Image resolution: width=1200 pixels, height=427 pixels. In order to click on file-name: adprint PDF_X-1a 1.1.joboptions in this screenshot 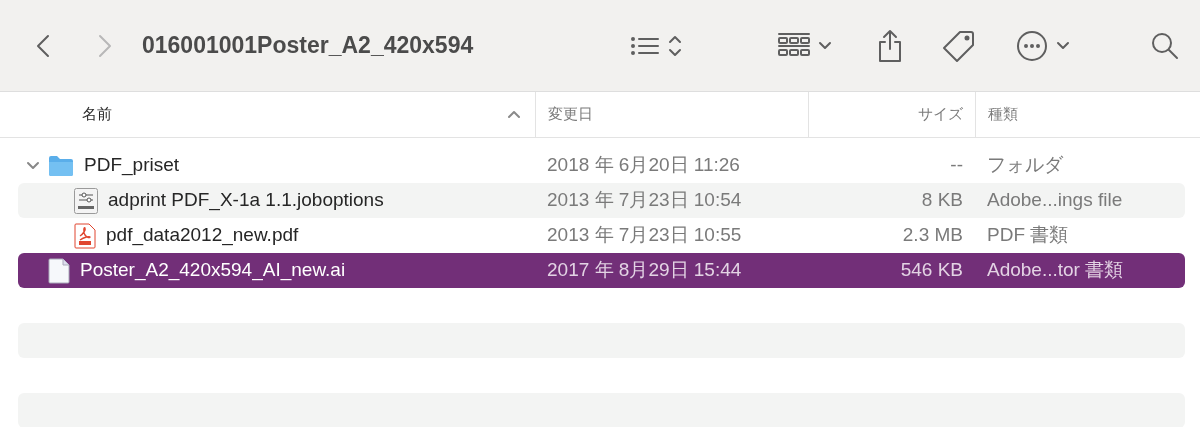, I will do `click(246, 200)`.